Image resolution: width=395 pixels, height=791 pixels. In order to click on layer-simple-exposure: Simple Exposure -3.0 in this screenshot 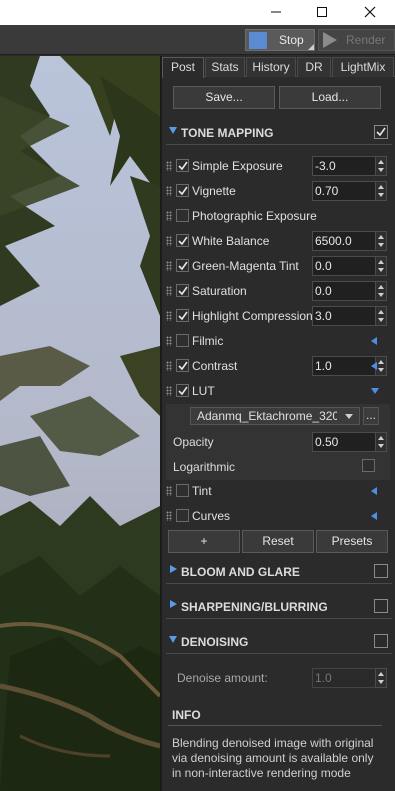, I will do `click(278, 166)`.